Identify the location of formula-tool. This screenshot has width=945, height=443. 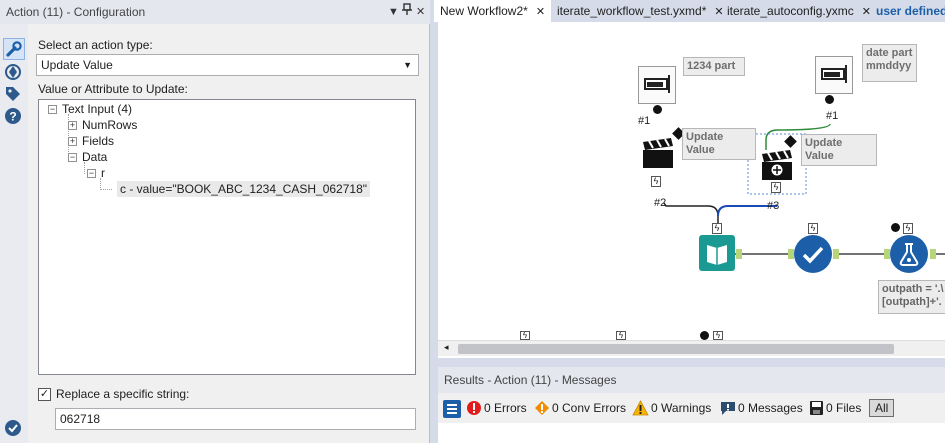
(909, 254).